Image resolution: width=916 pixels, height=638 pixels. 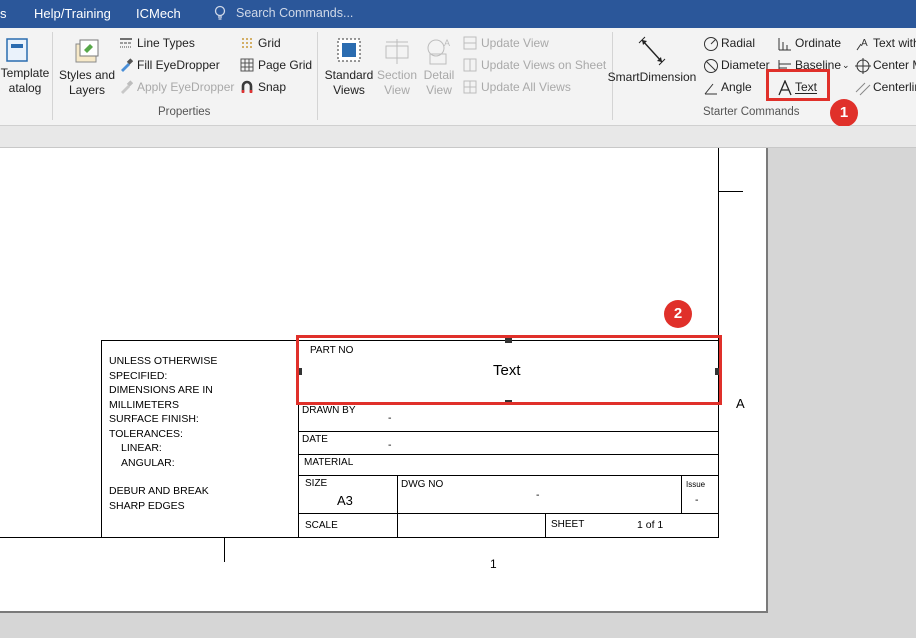 I want to click on ordinate-label: Ordinate, so click(x=818, y=43).